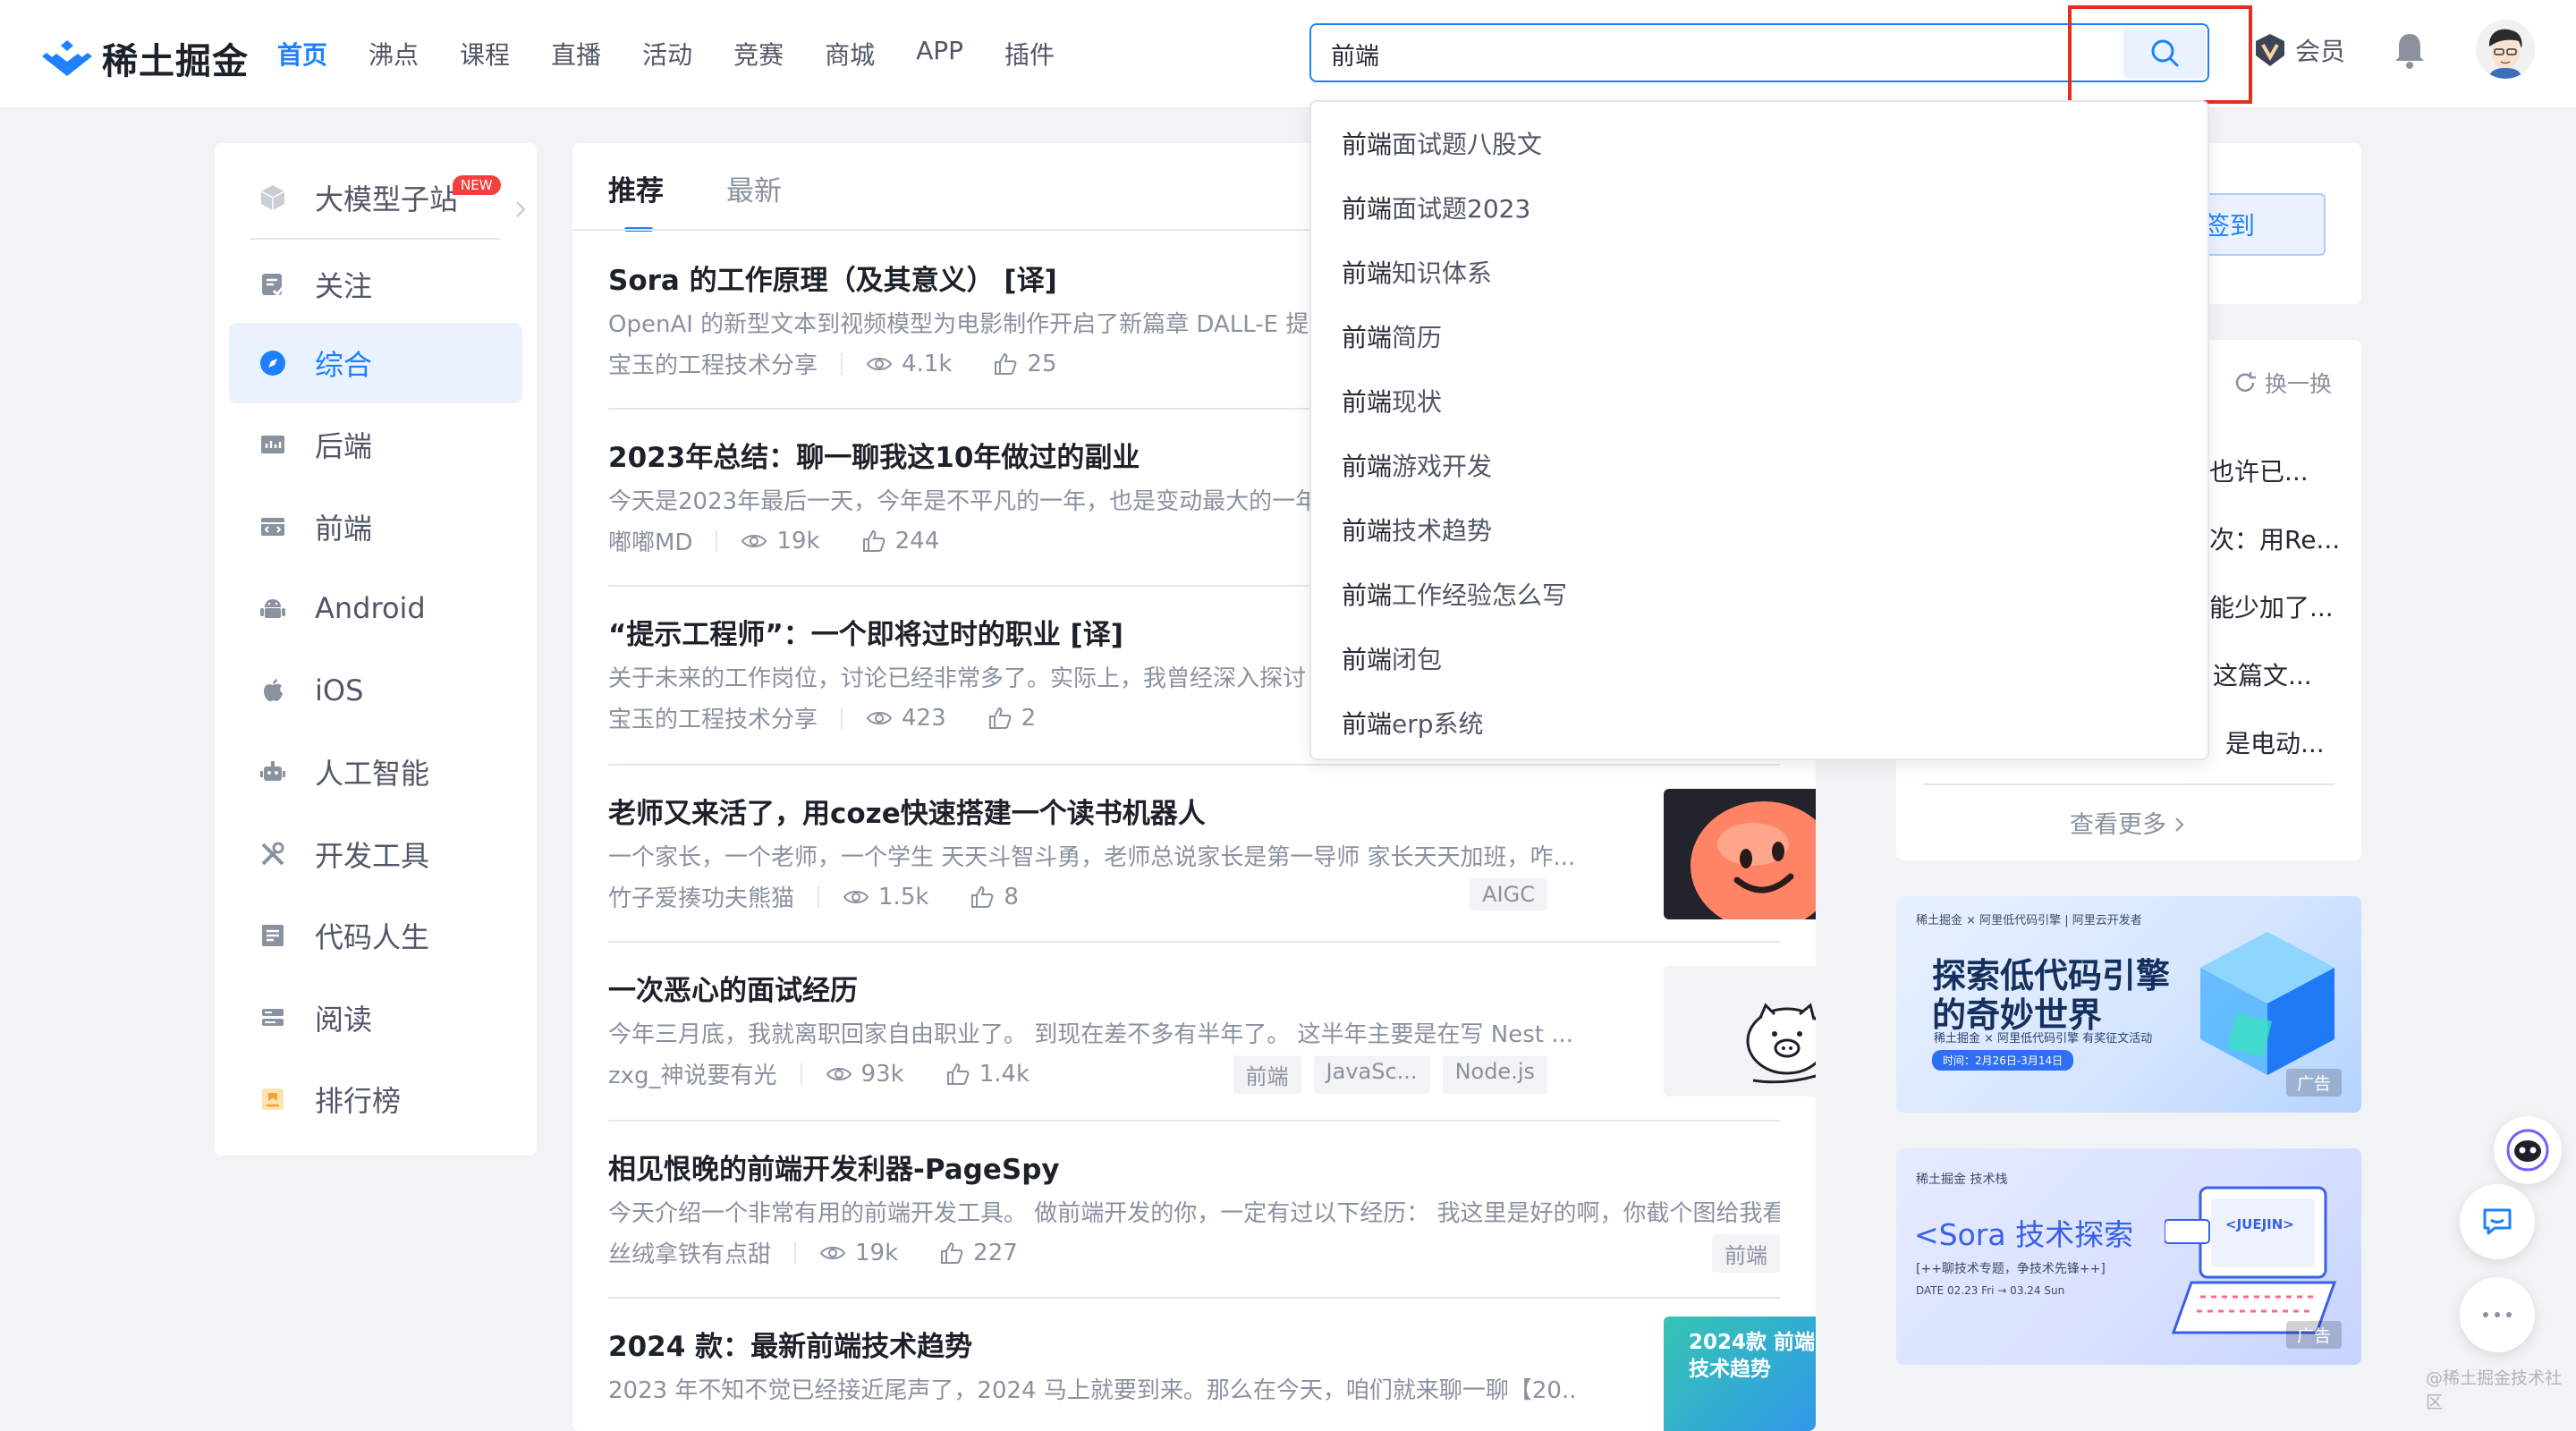  Describe the element at coordinates (2410, 52) in the screenshot. I see `notification-bell` at that location.